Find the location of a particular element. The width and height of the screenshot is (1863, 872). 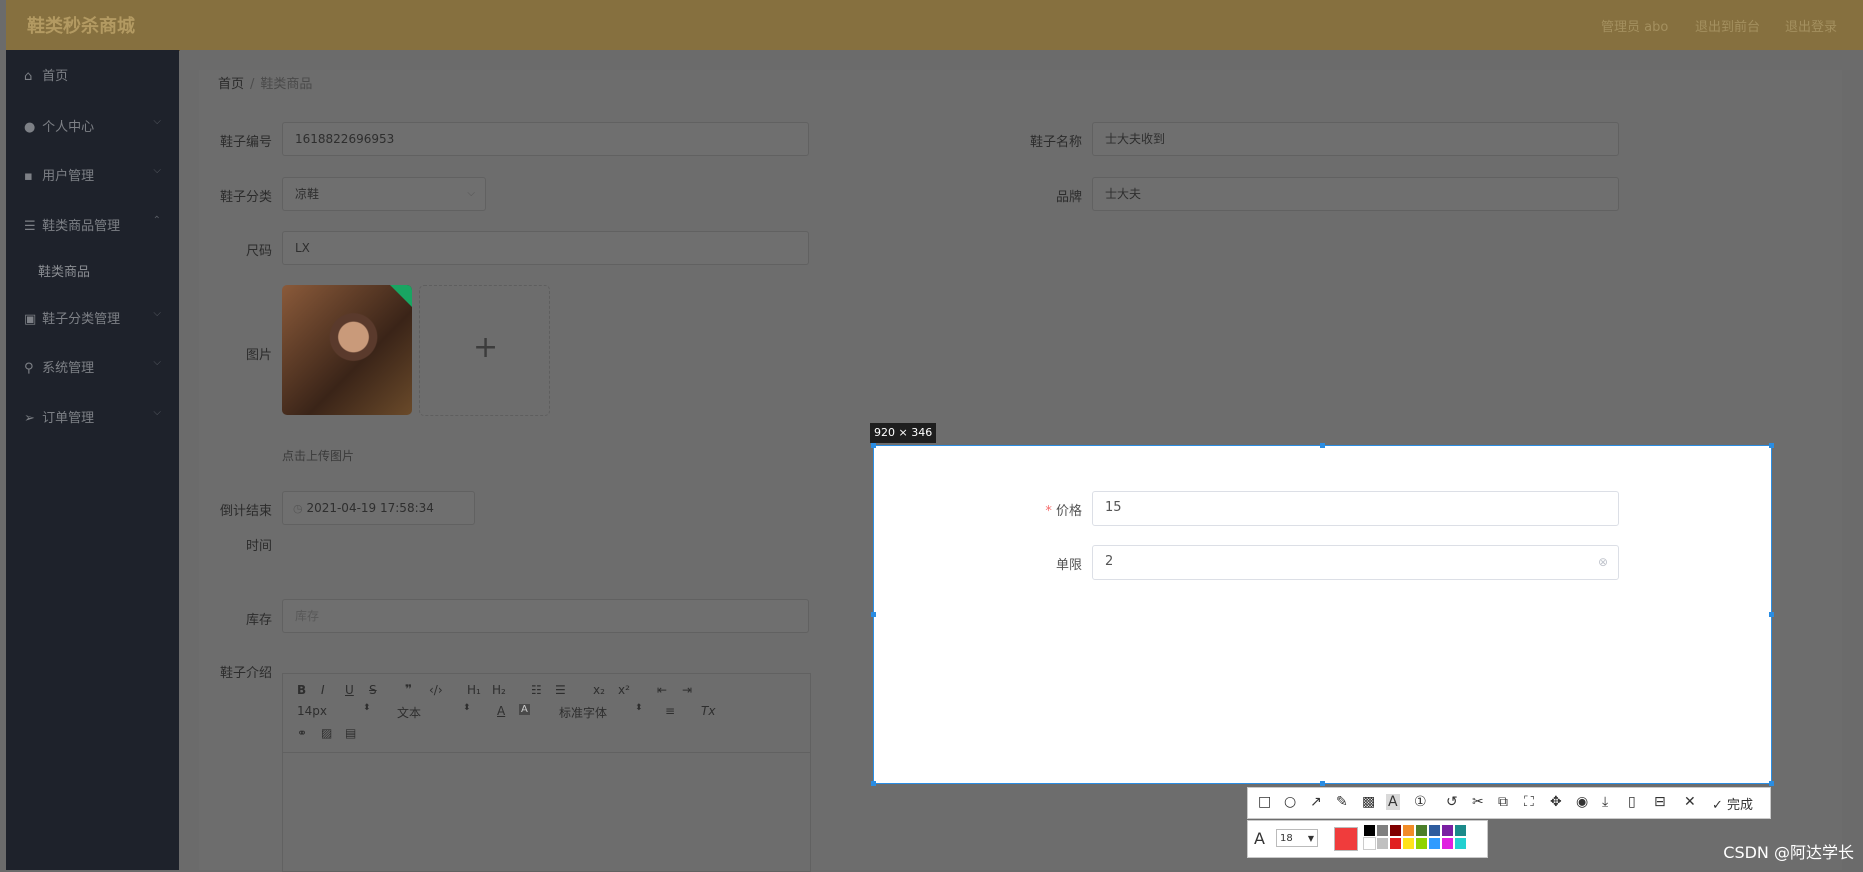

exit-to-front-link: 退出到前台 is located at coordinates (1727, 25).